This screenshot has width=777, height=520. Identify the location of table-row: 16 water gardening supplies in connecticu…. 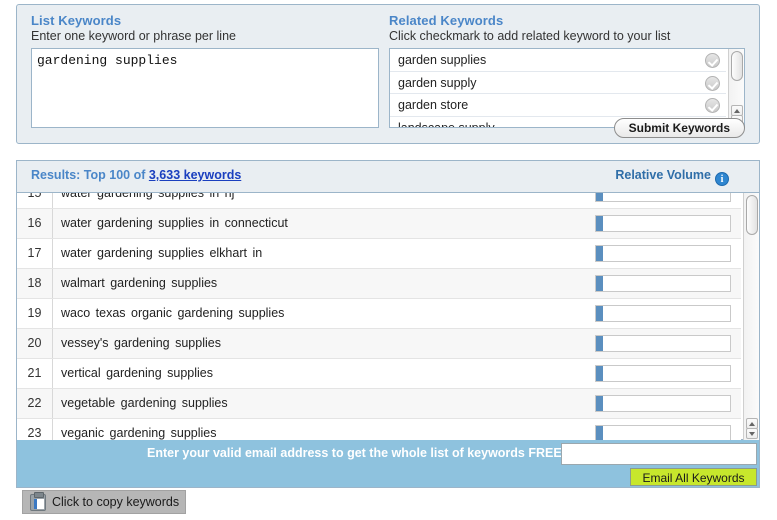
(379, 224).